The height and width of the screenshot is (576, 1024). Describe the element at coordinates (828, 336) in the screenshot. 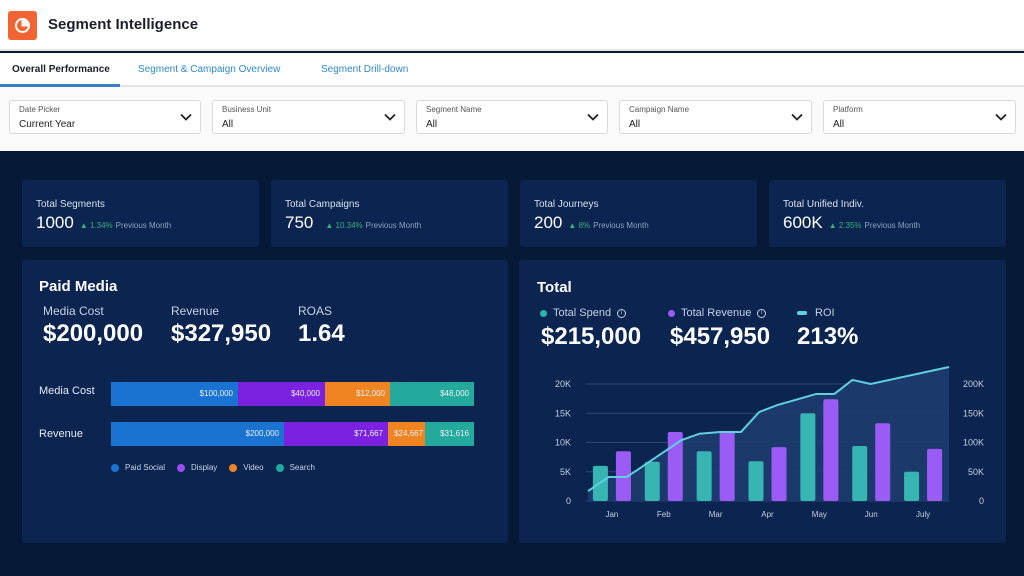

I see `roi-value: 213%` at that location.